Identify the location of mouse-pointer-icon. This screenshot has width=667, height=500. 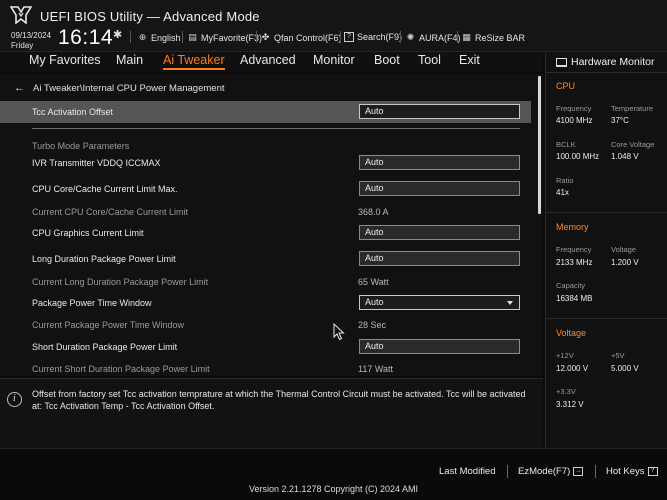
(339, 332).